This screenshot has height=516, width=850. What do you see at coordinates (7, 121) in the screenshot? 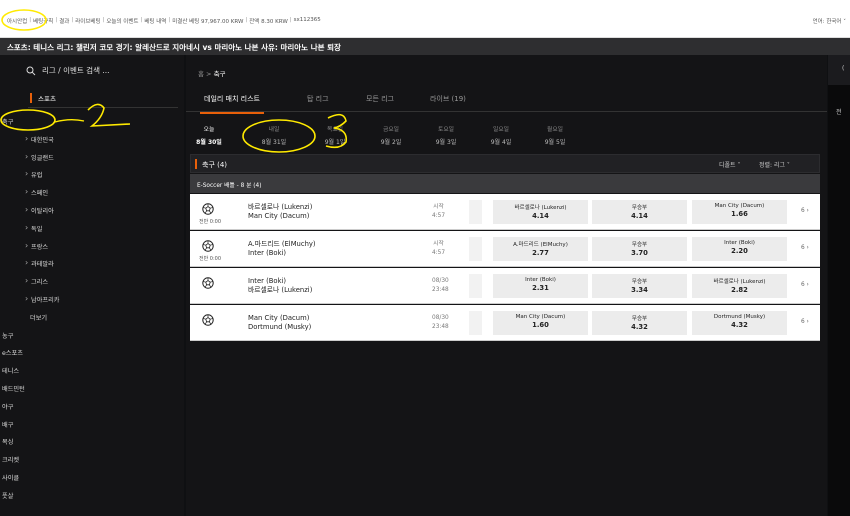
I see `sidebar-item: 축구` at bounding box center [7, 121].